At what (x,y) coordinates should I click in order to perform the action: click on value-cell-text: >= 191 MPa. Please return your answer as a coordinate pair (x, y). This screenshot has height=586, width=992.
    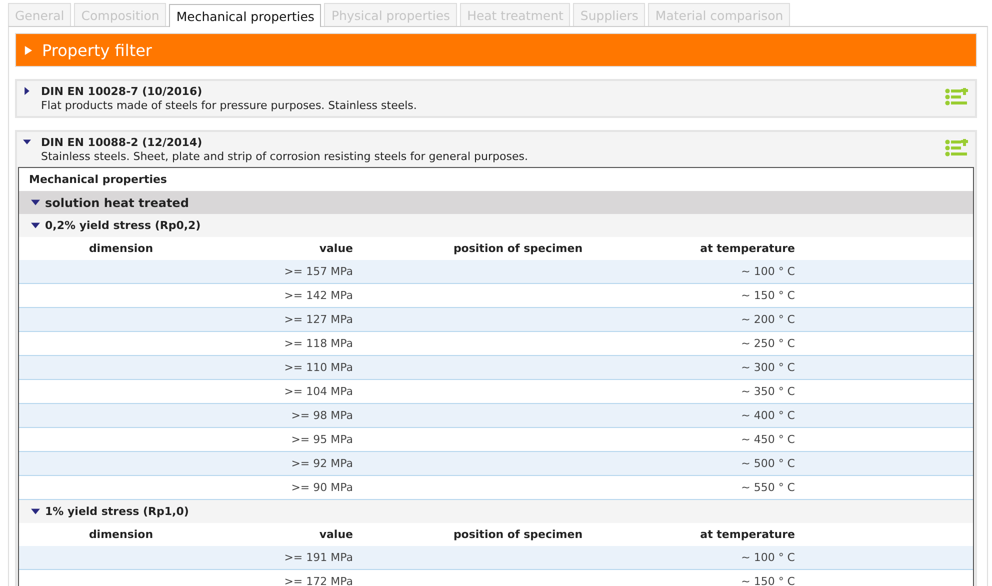
    Looking at the image, I should click on (318, 557).